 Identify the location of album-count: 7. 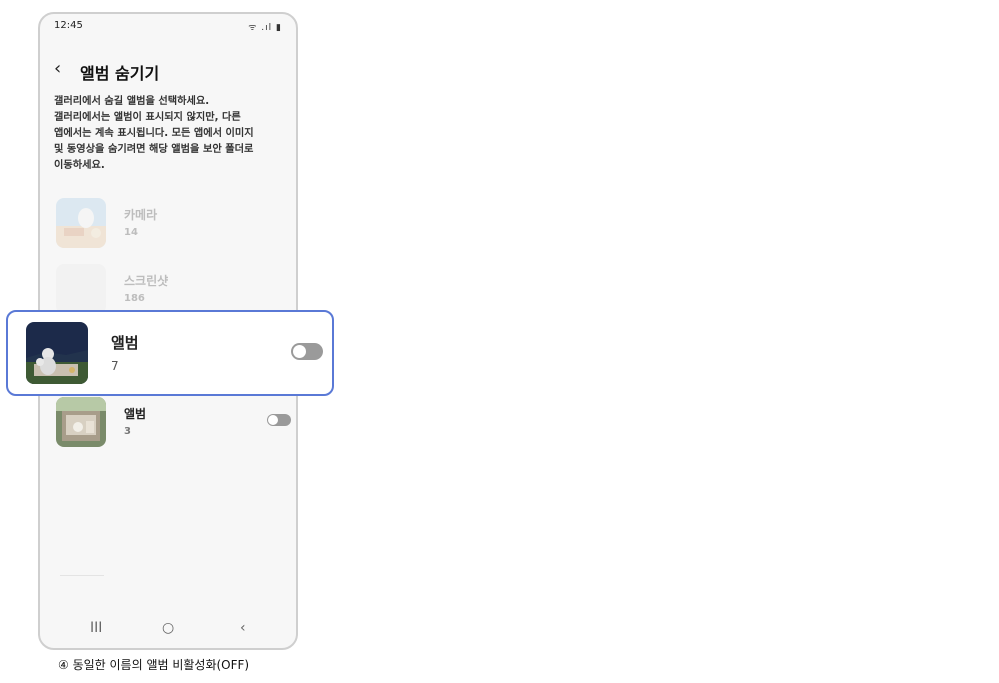
(115, 366).